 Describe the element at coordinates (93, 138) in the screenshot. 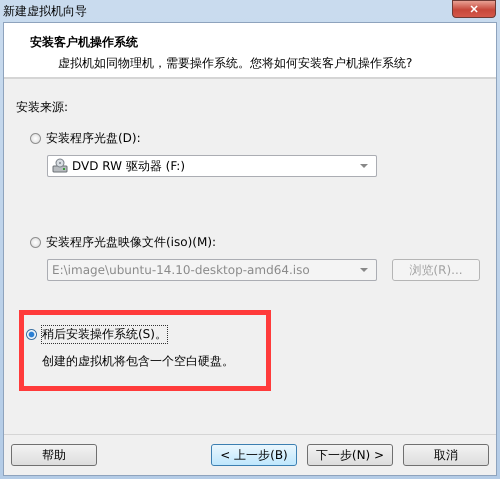

I see `radio-label: 安装程序光盘(D):` at that location.